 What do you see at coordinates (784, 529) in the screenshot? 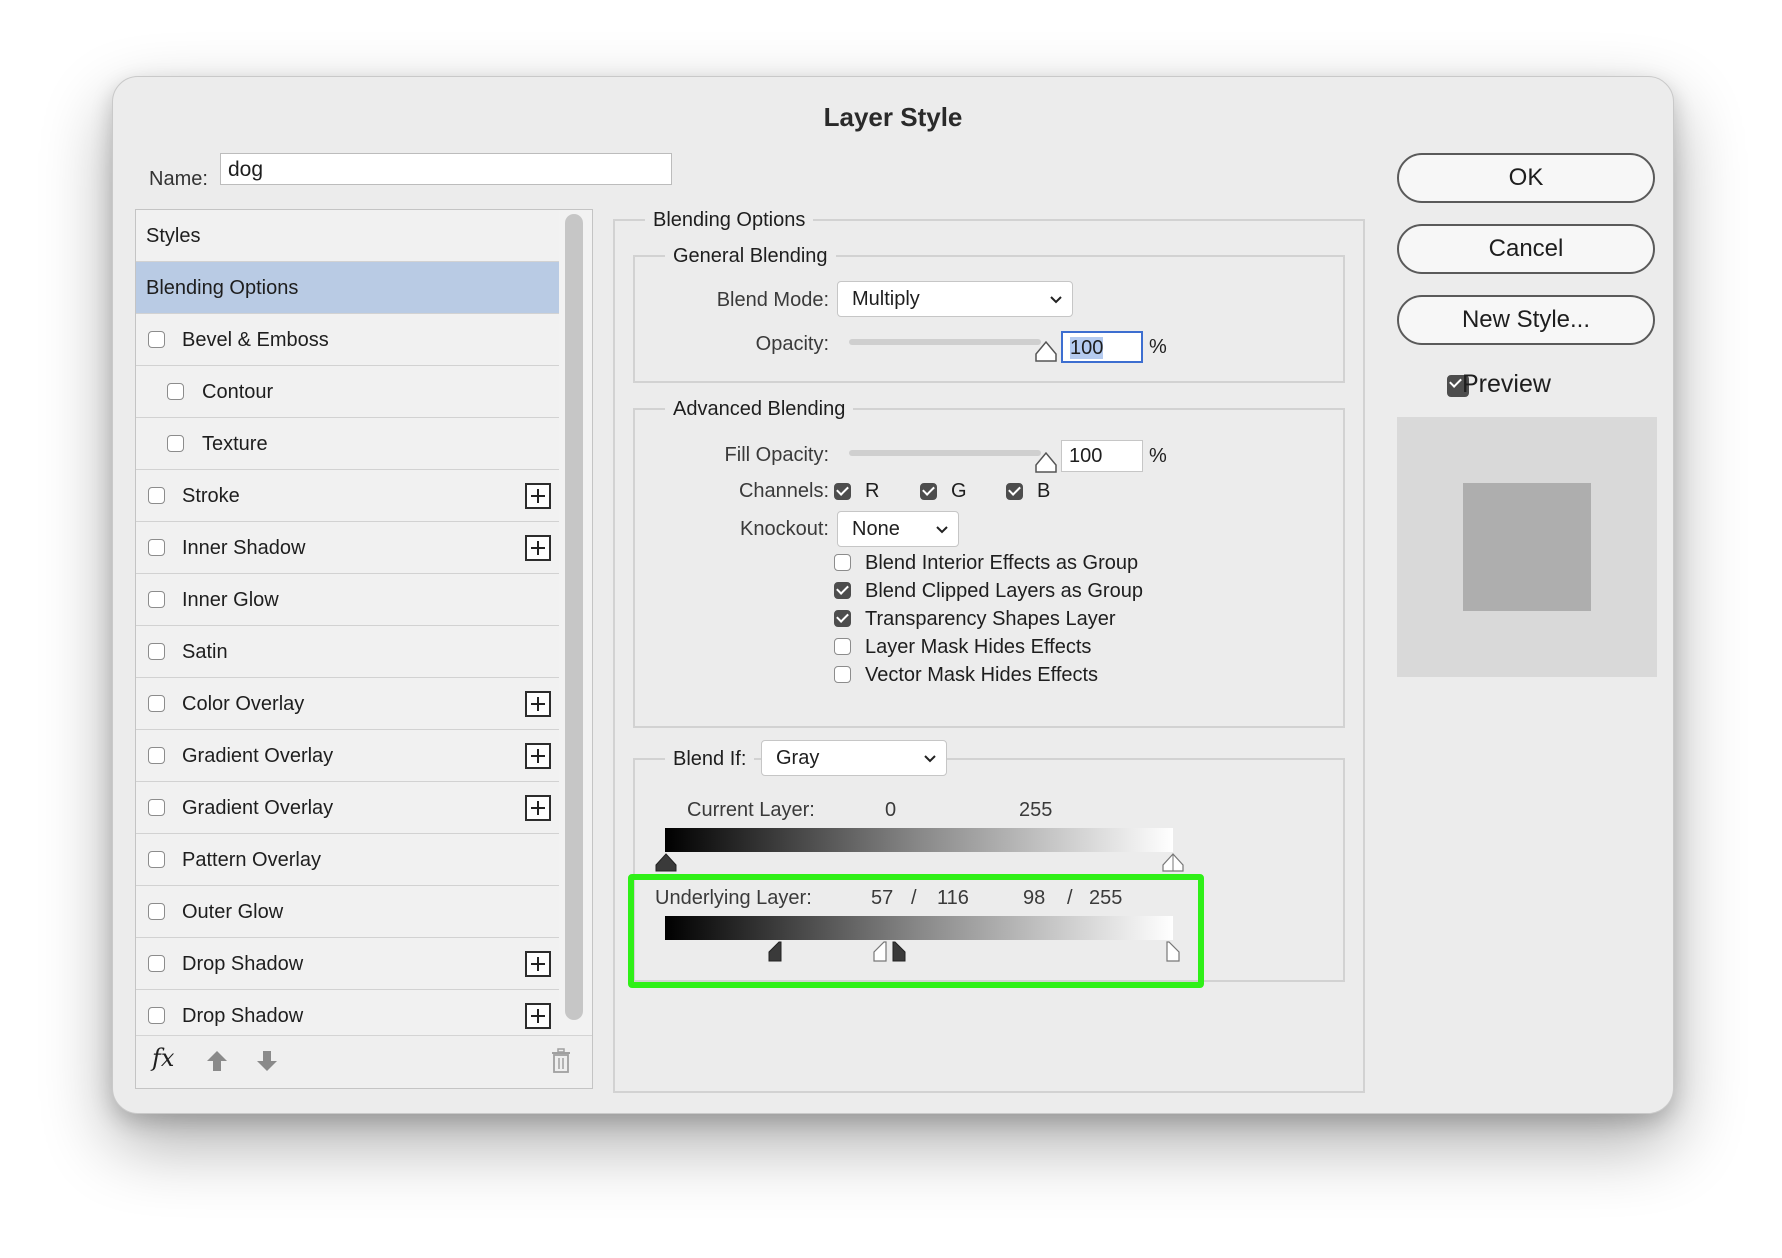
I see `knockout-label: Knockout:` at bounding box center [784, 529].